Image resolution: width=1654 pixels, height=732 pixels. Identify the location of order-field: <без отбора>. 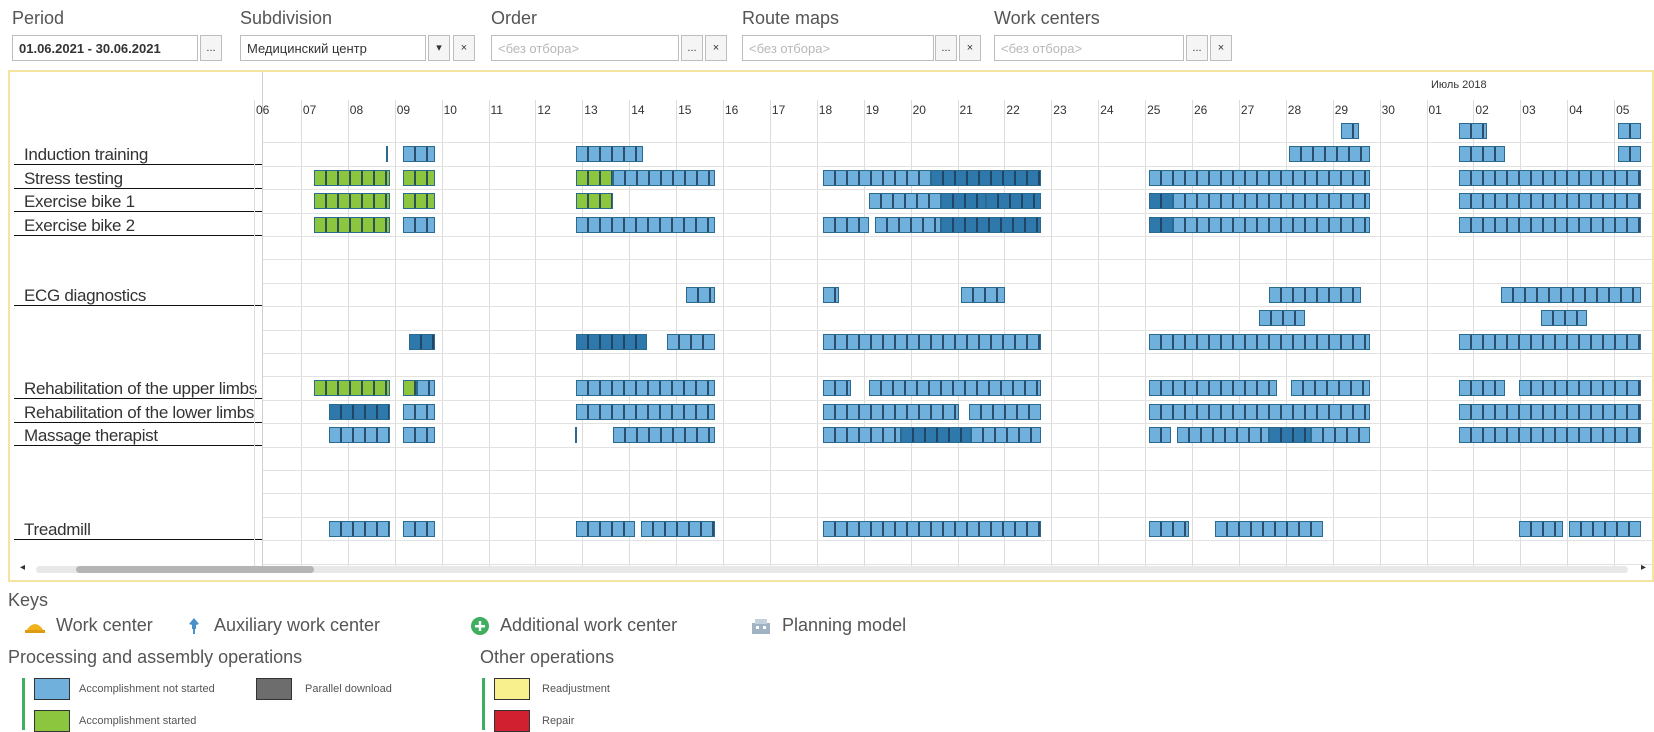
(585, 48).